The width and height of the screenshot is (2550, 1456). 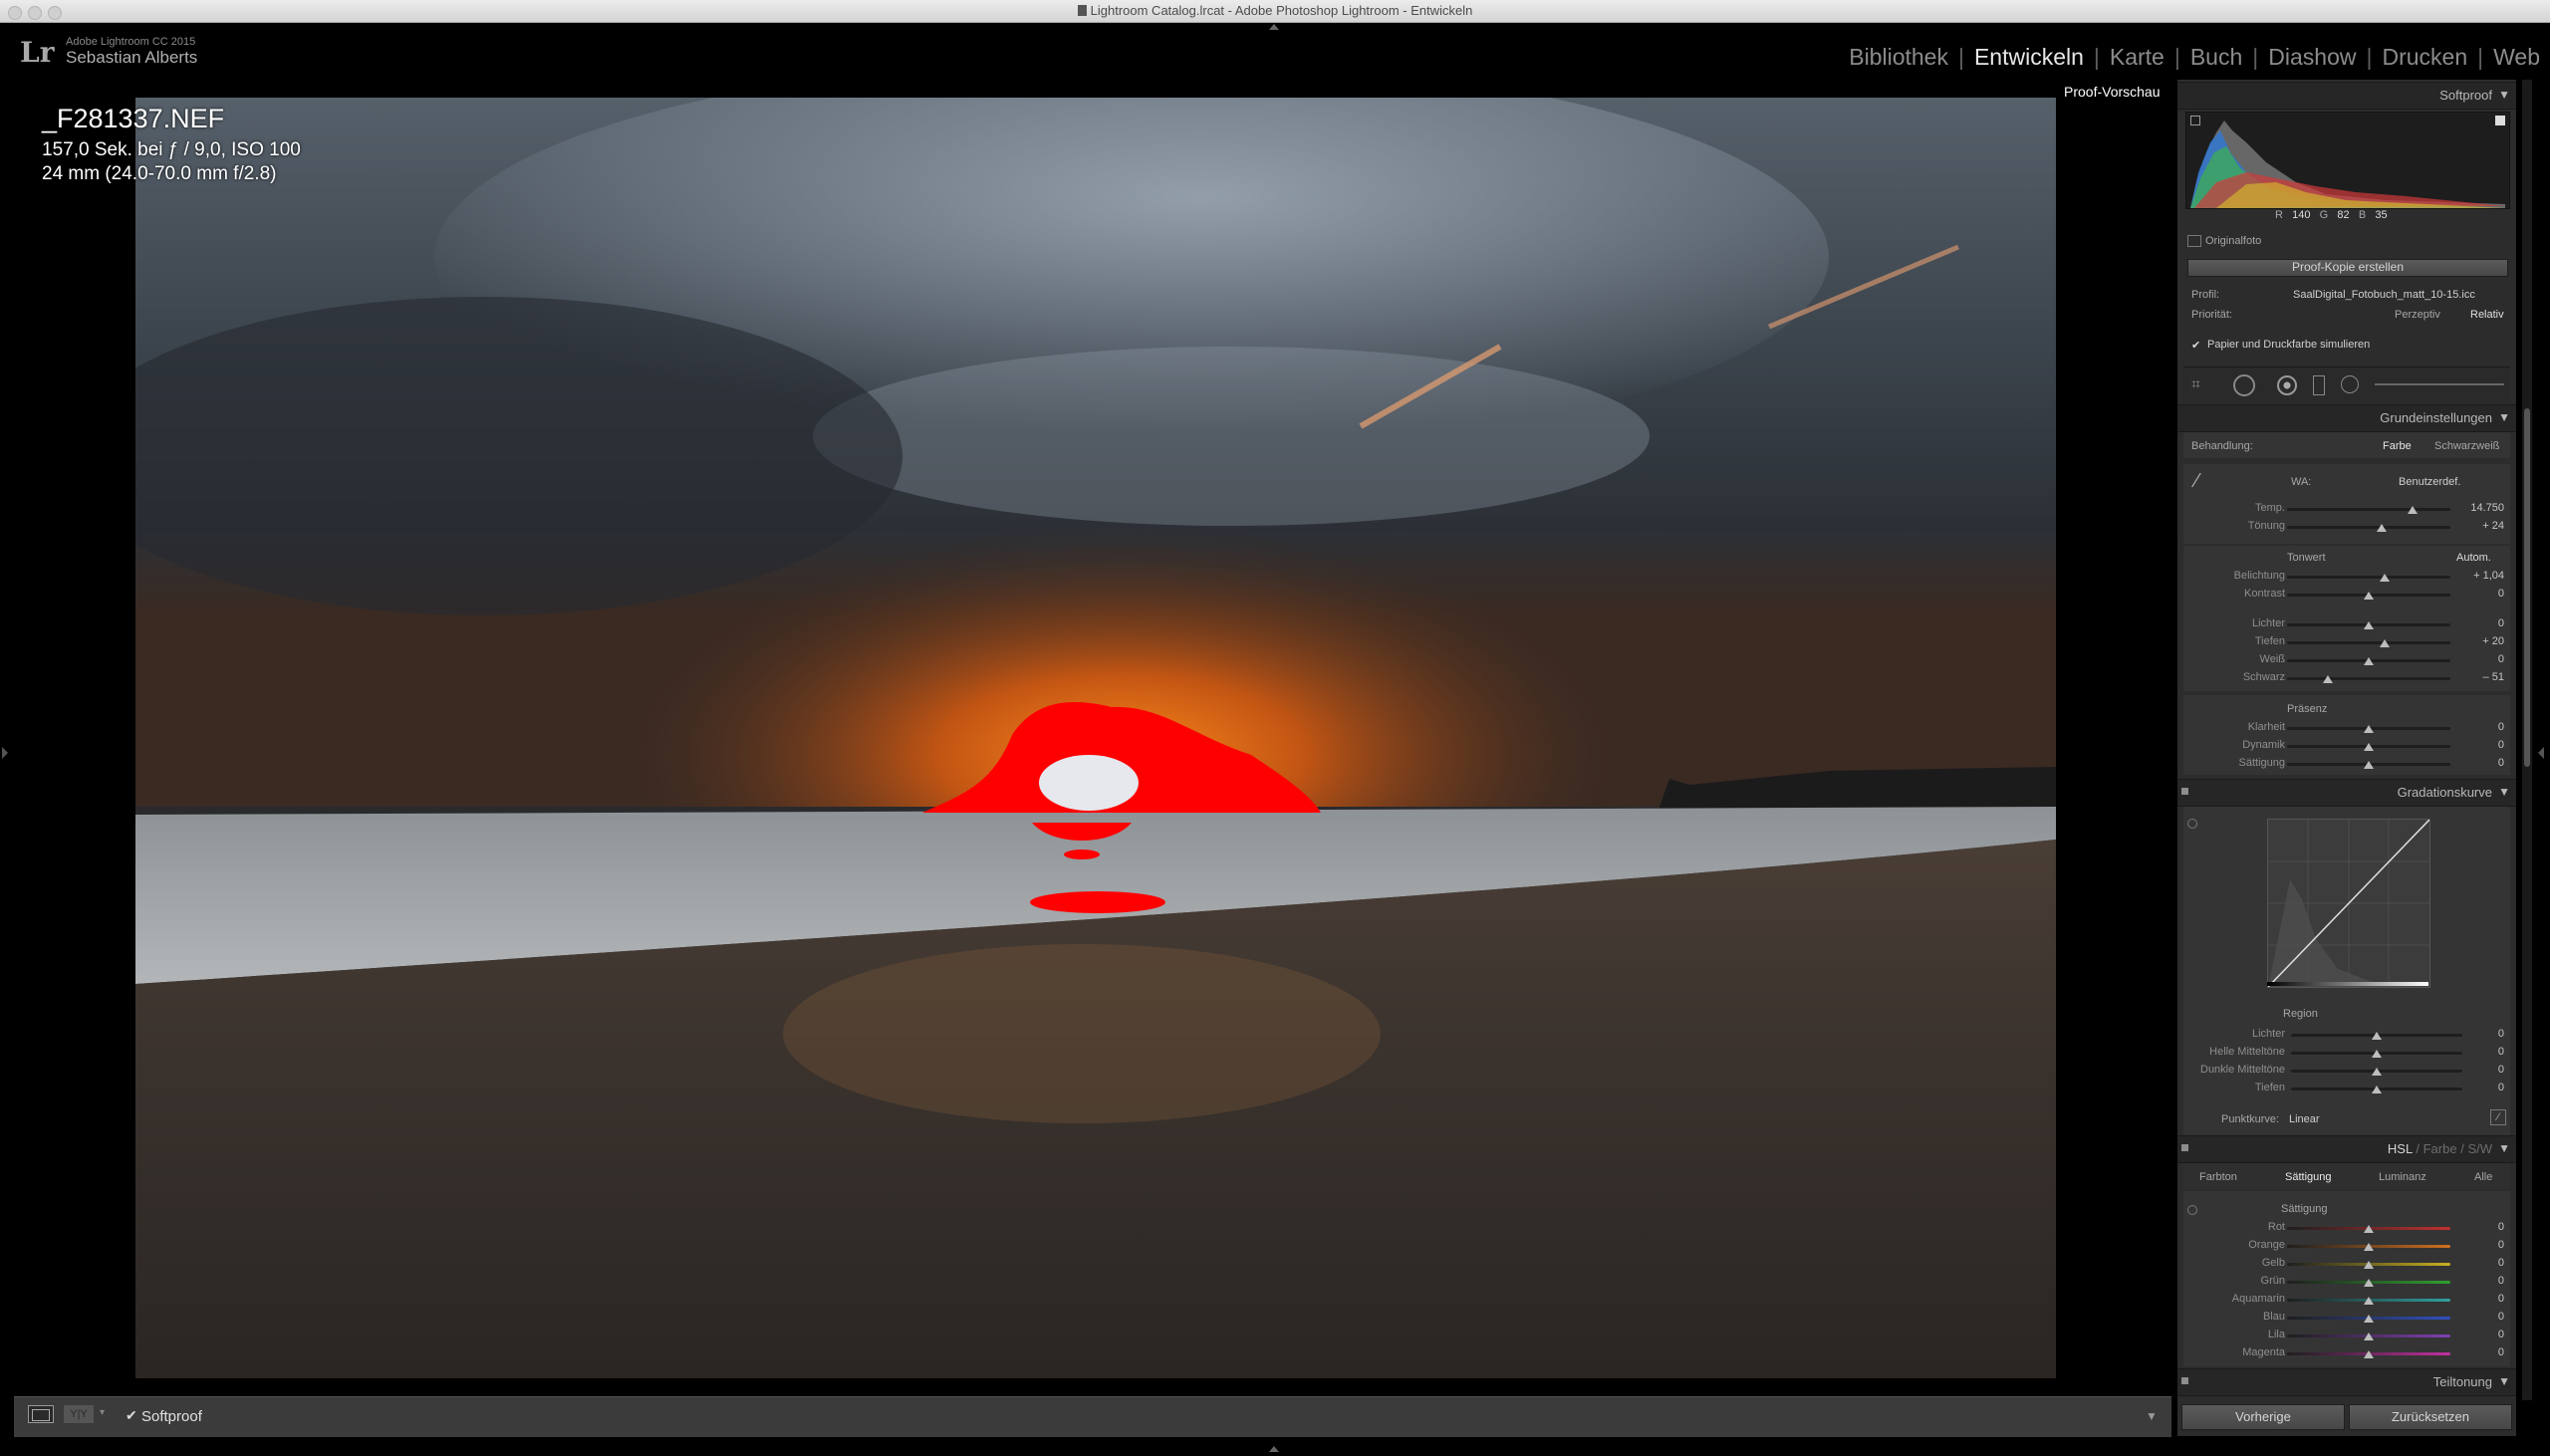 What do you see at coordinates (2287, 385) in the screenshot?
I see `red-eye-tool-icon` at bounding box center [2287, 385].